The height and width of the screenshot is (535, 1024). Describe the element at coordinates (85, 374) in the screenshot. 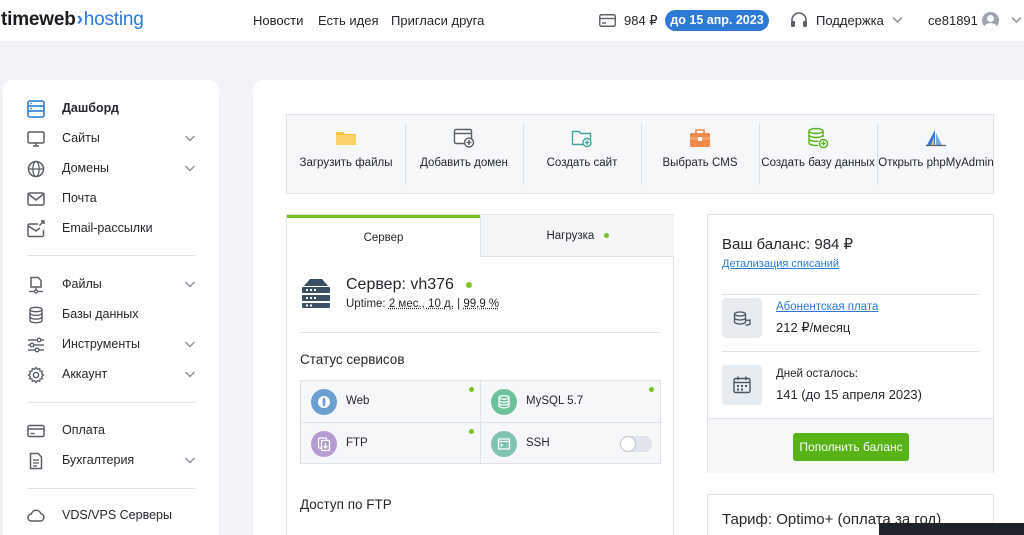

I see `sidebar-item-label: Аккаунт` at that location.